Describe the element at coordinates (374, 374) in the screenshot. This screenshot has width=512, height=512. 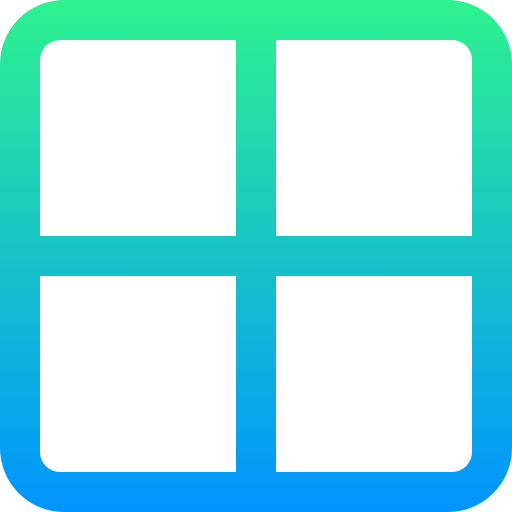
I see `grid-cell-bottom-right` at that location.